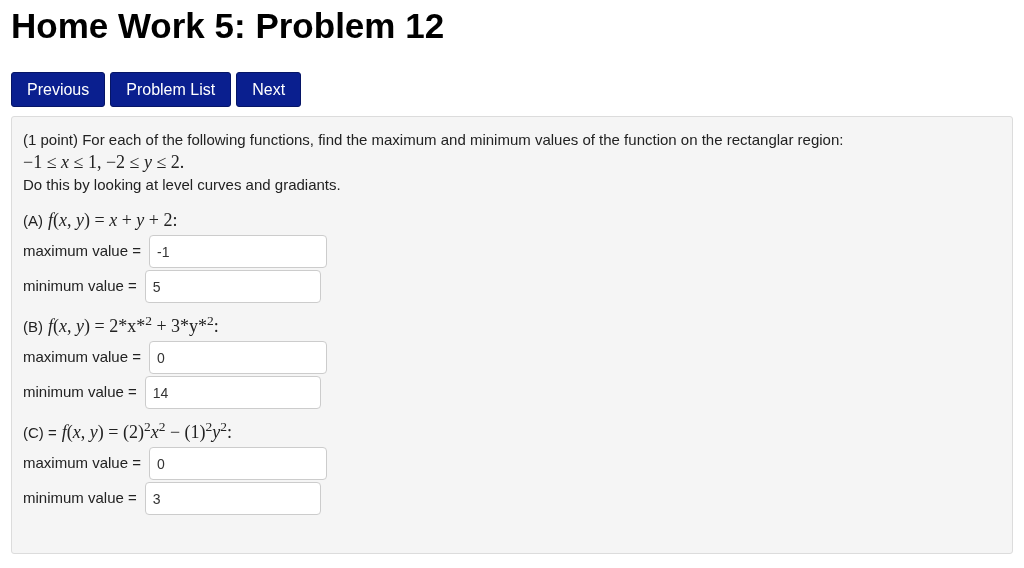 The image size is (1024, 568). Describe the element at coordinates (33, 327) in the screenshot. I see `part-label: (B)` at that location.